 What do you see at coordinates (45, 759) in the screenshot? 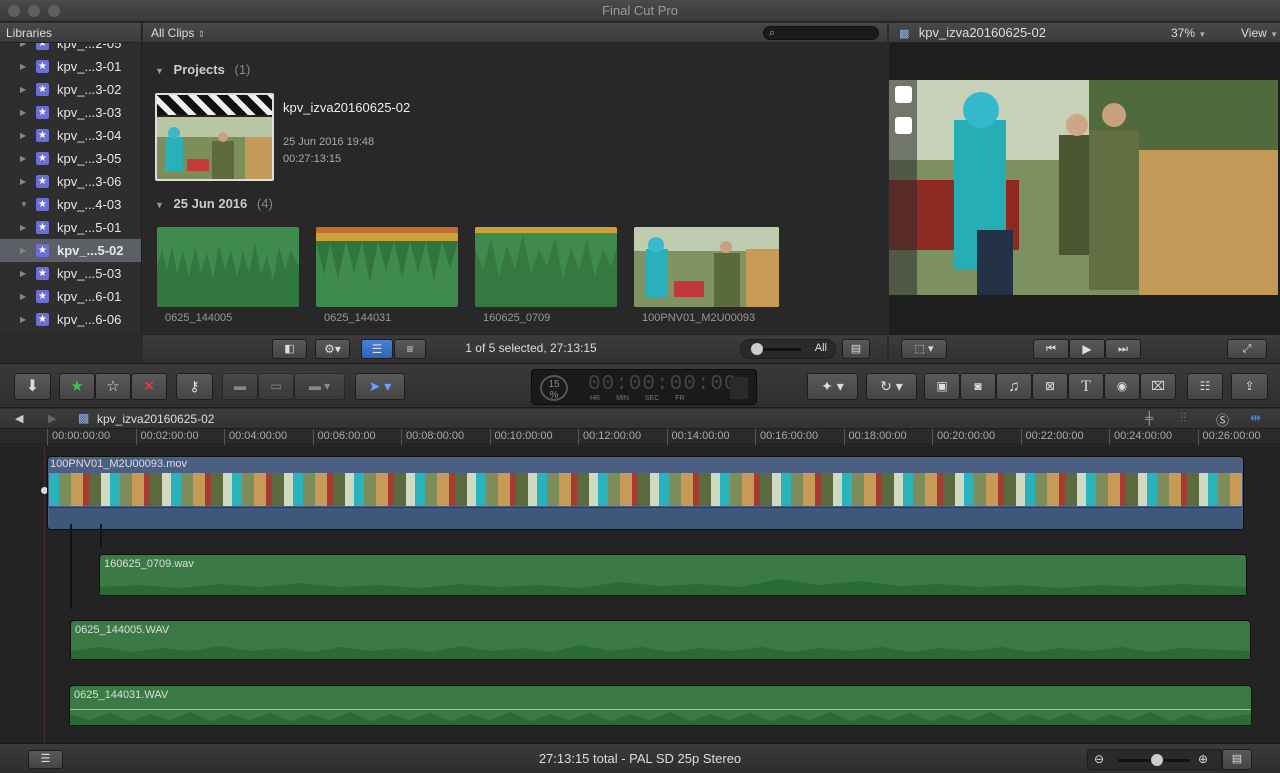
I see `timeline-index-button: ☰` at bounding box center [45, 759].